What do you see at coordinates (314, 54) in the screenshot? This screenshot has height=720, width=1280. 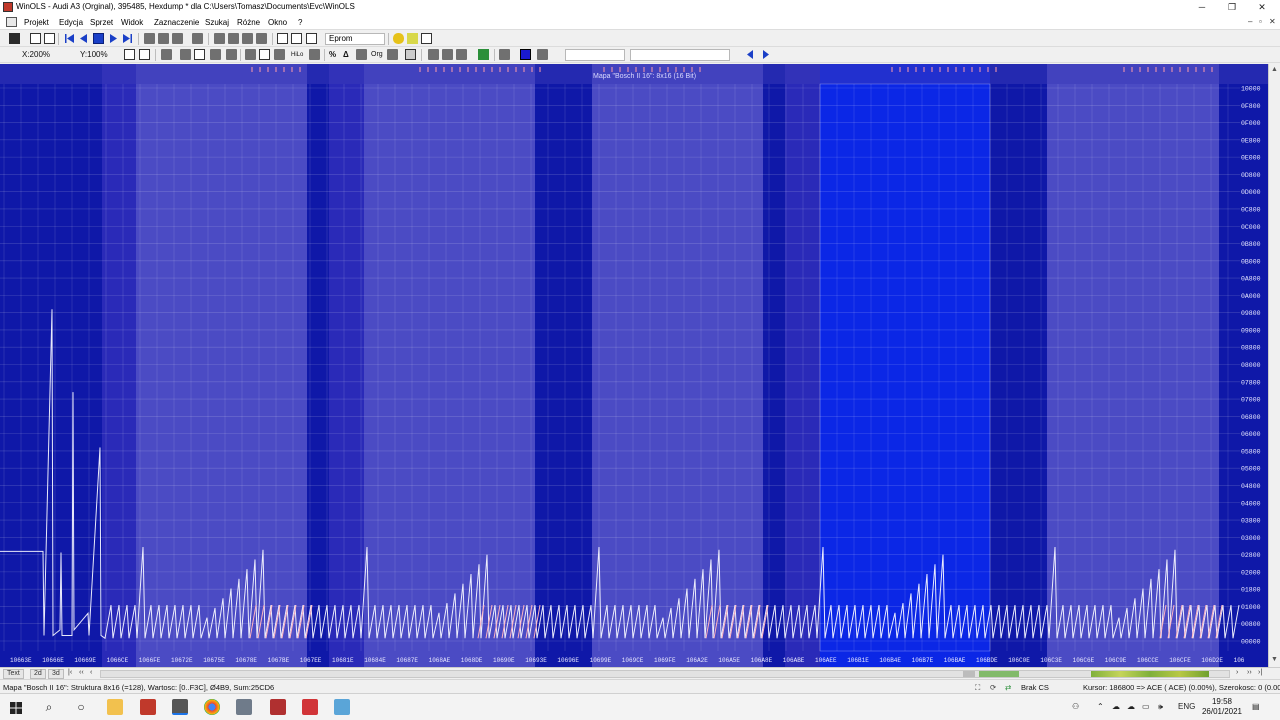 I see `swap-icon` at bounding box center [314, 54].